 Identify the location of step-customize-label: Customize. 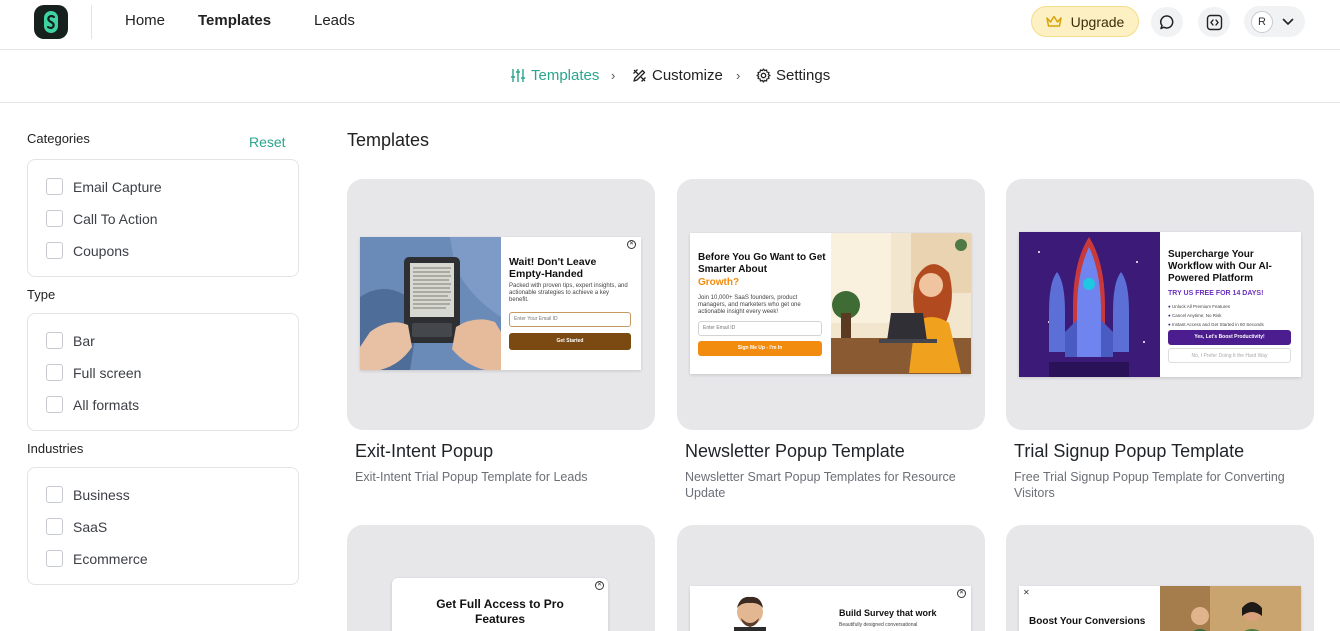
(687, 75).